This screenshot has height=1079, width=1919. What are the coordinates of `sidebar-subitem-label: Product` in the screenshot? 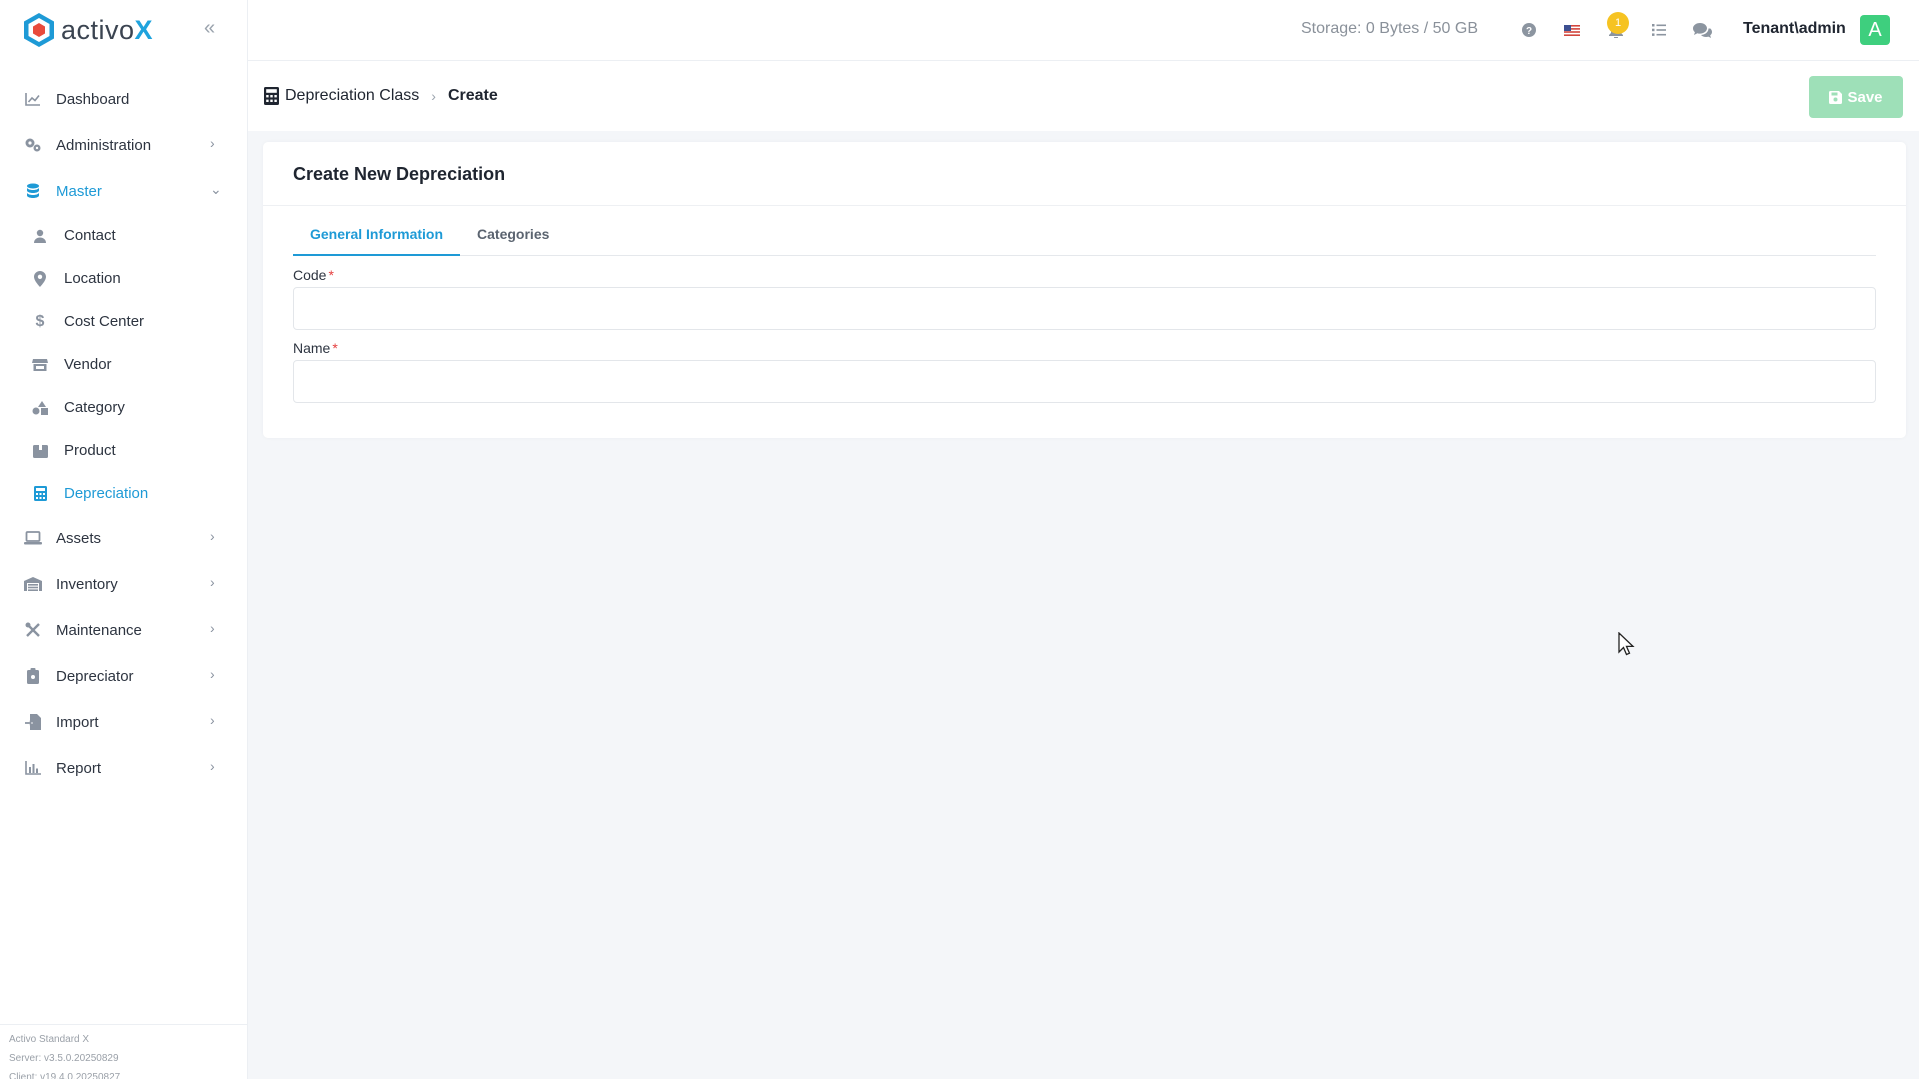 It's located at (90, 450).